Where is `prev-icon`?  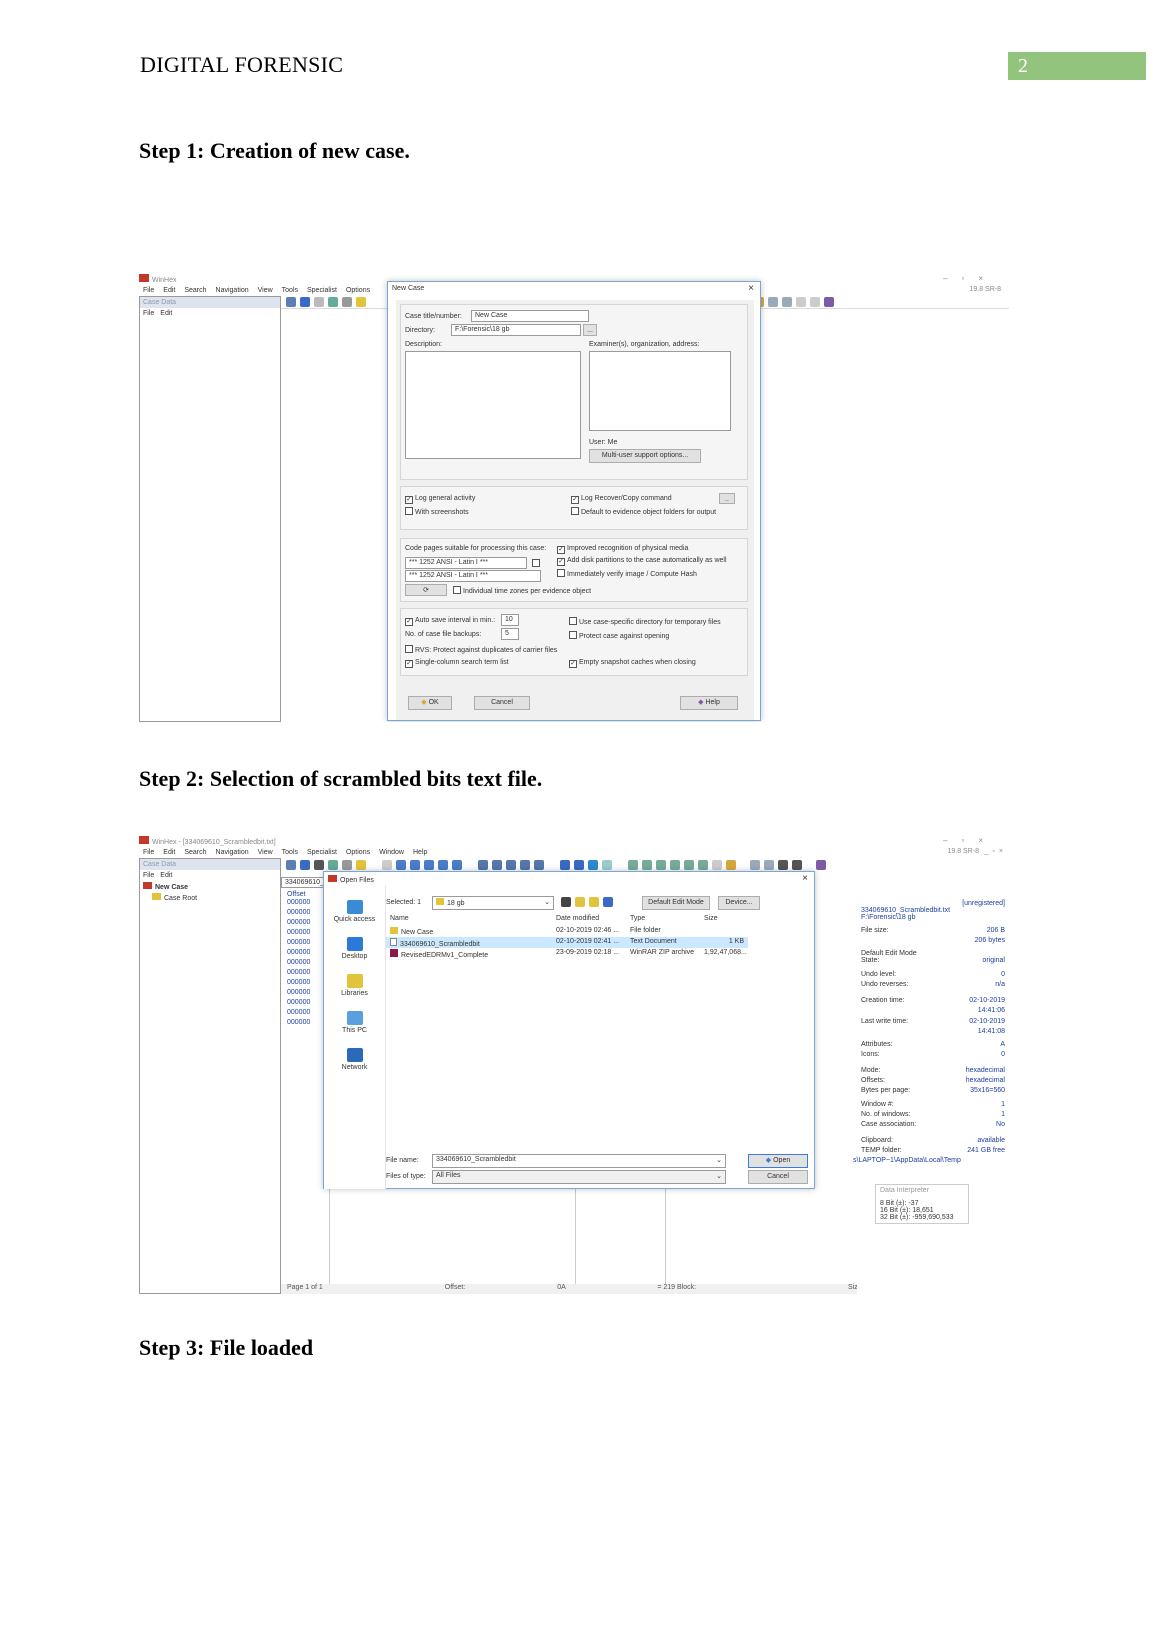 prev-icon is located at coordinates (783, 865).